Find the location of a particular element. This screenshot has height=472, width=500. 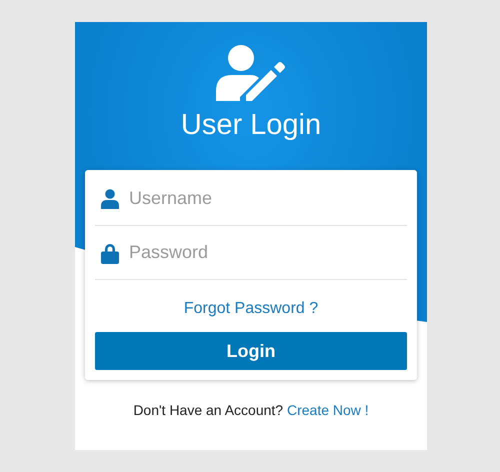

create-account-link: Create Now ! is located at coordinates (327, 410).